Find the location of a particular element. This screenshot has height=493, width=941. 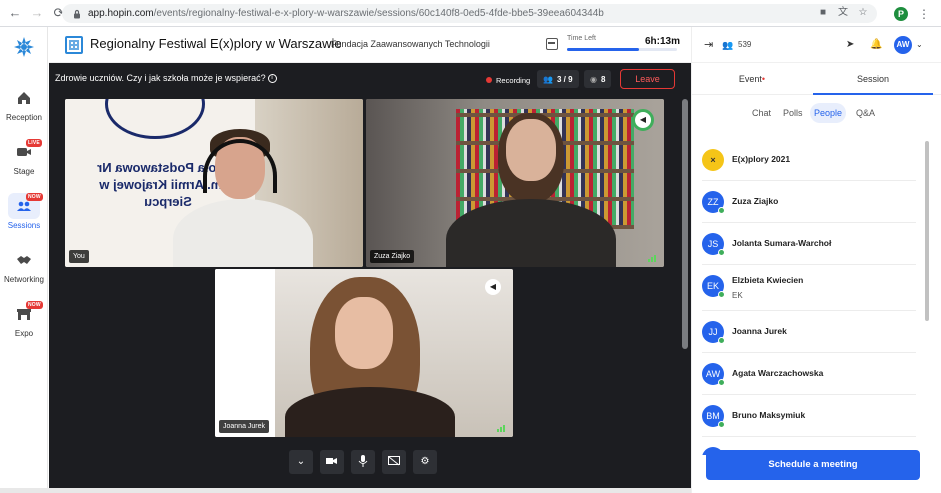

attendee-count: 539 is located at coordinates (745, 44).